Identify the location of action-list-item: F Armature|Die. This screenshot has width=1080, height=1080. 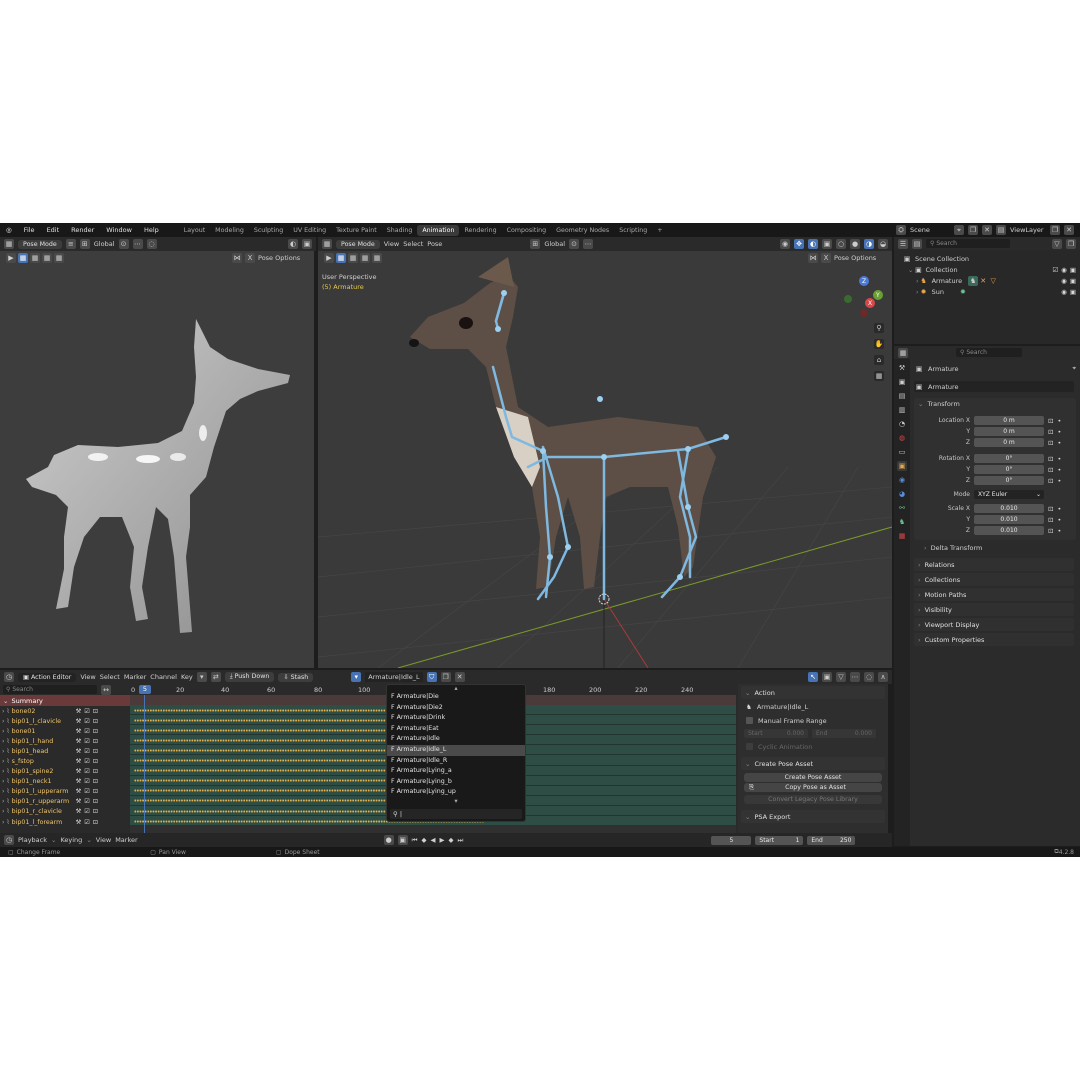
(456, 697).